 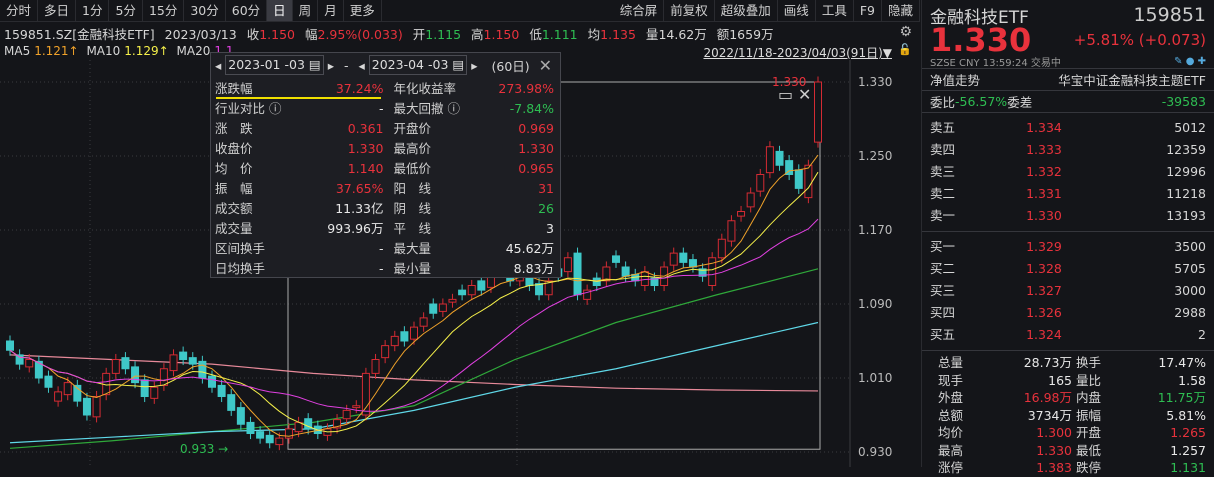 I want to click on level-label: 买四, so click(x=943, y=312).